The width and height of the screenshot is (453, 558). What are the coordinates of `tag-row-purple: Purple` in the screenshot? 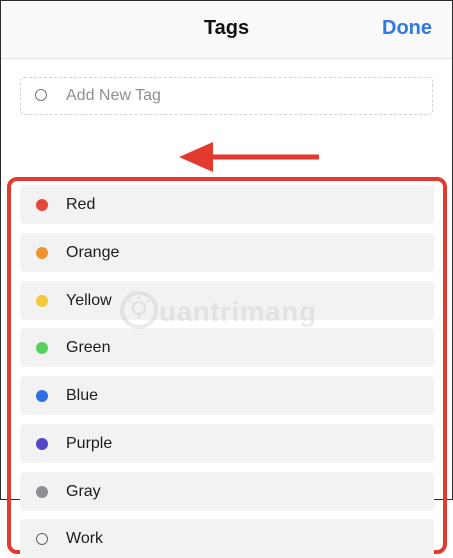 It's located at (227, 443).